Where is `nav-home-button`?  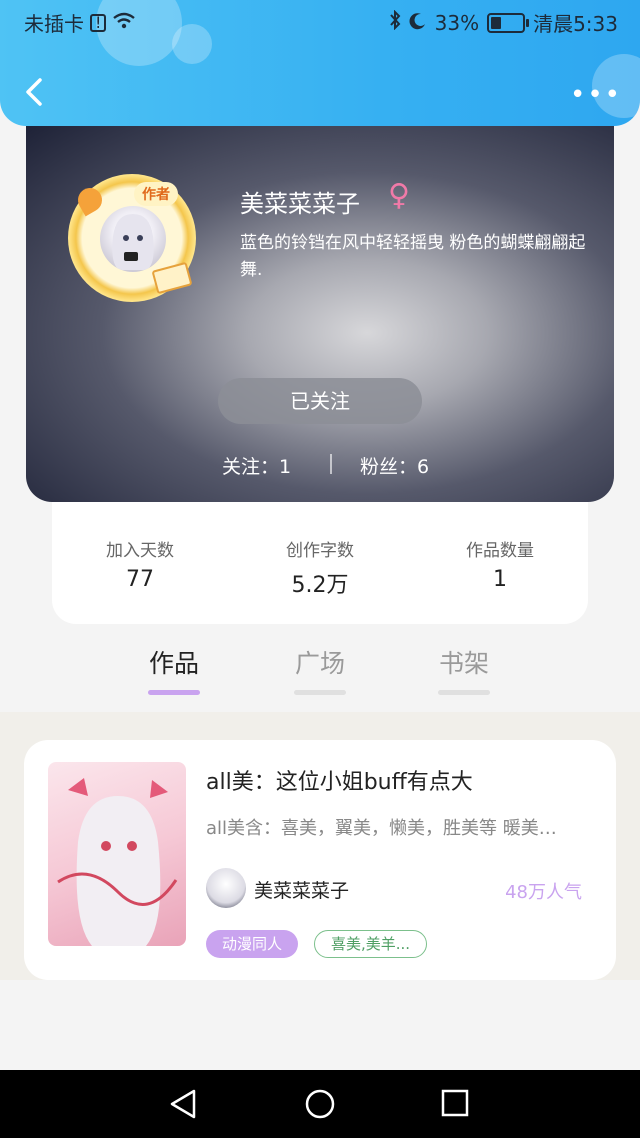
nav-home-button is located at coordinates (320, 1106).